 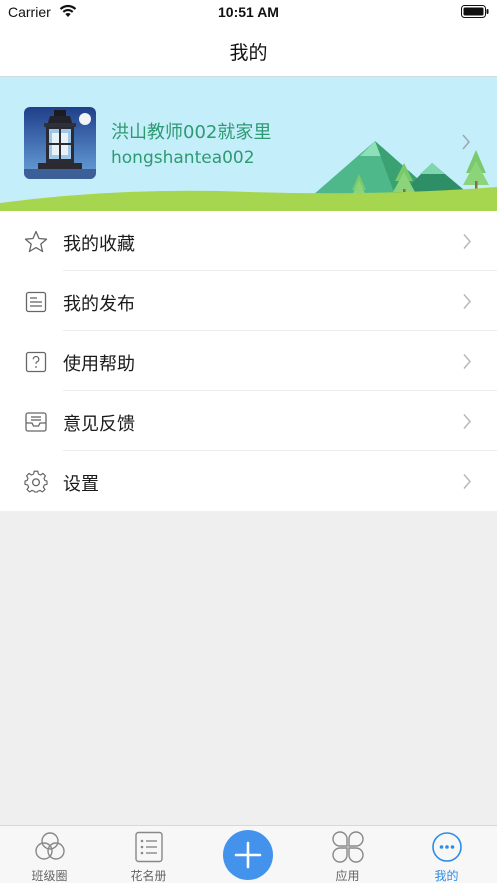 I want to click on menu-item-my-posts: 我的发布, so click(x=248, y=301).